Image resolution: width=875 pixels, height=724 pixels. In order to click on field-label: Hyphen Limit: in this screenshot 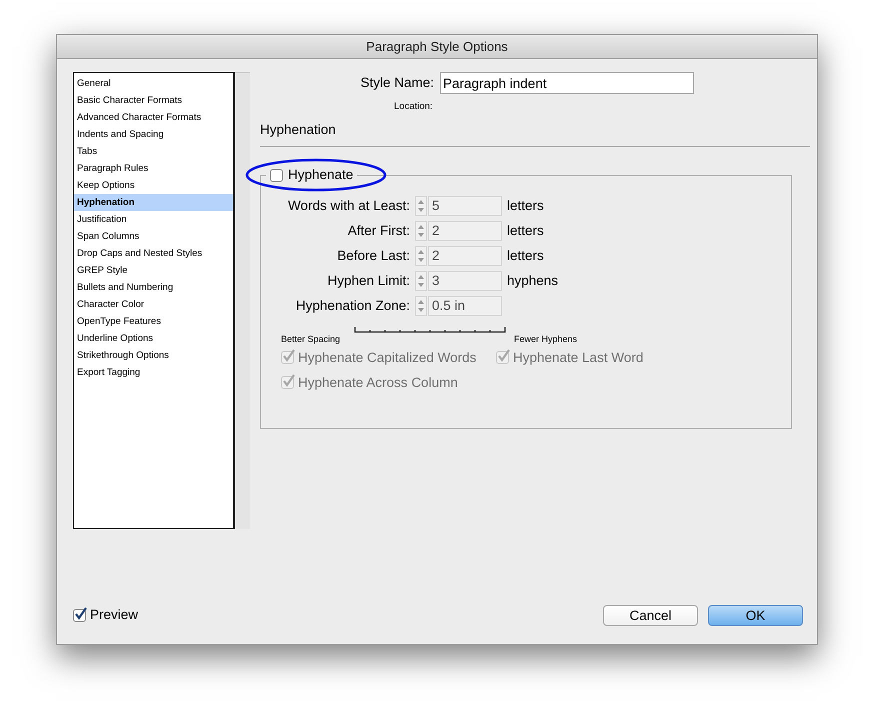, I will do `click(368, 281)`.